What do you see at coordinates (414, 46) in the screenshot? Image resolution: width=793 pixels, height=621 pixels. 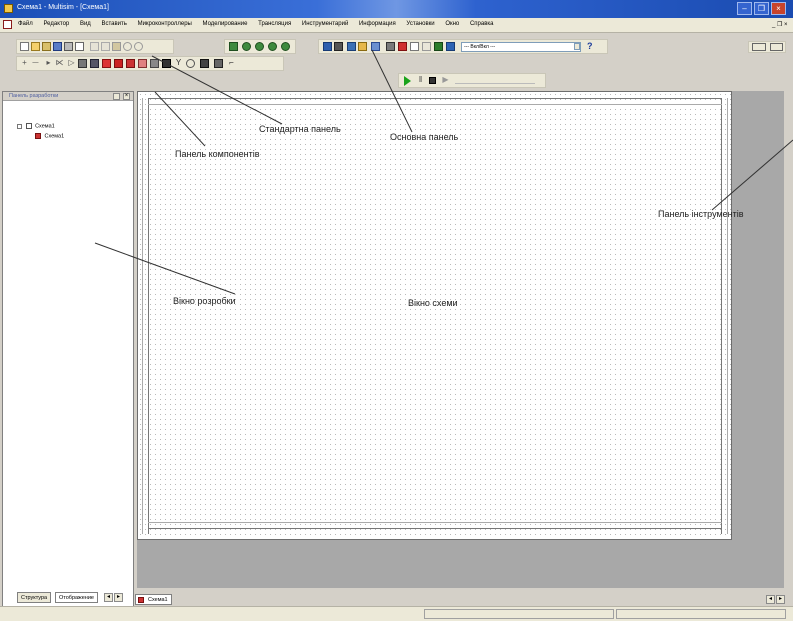 I see `ultiboard-icon` at bounding box center [414, 46].